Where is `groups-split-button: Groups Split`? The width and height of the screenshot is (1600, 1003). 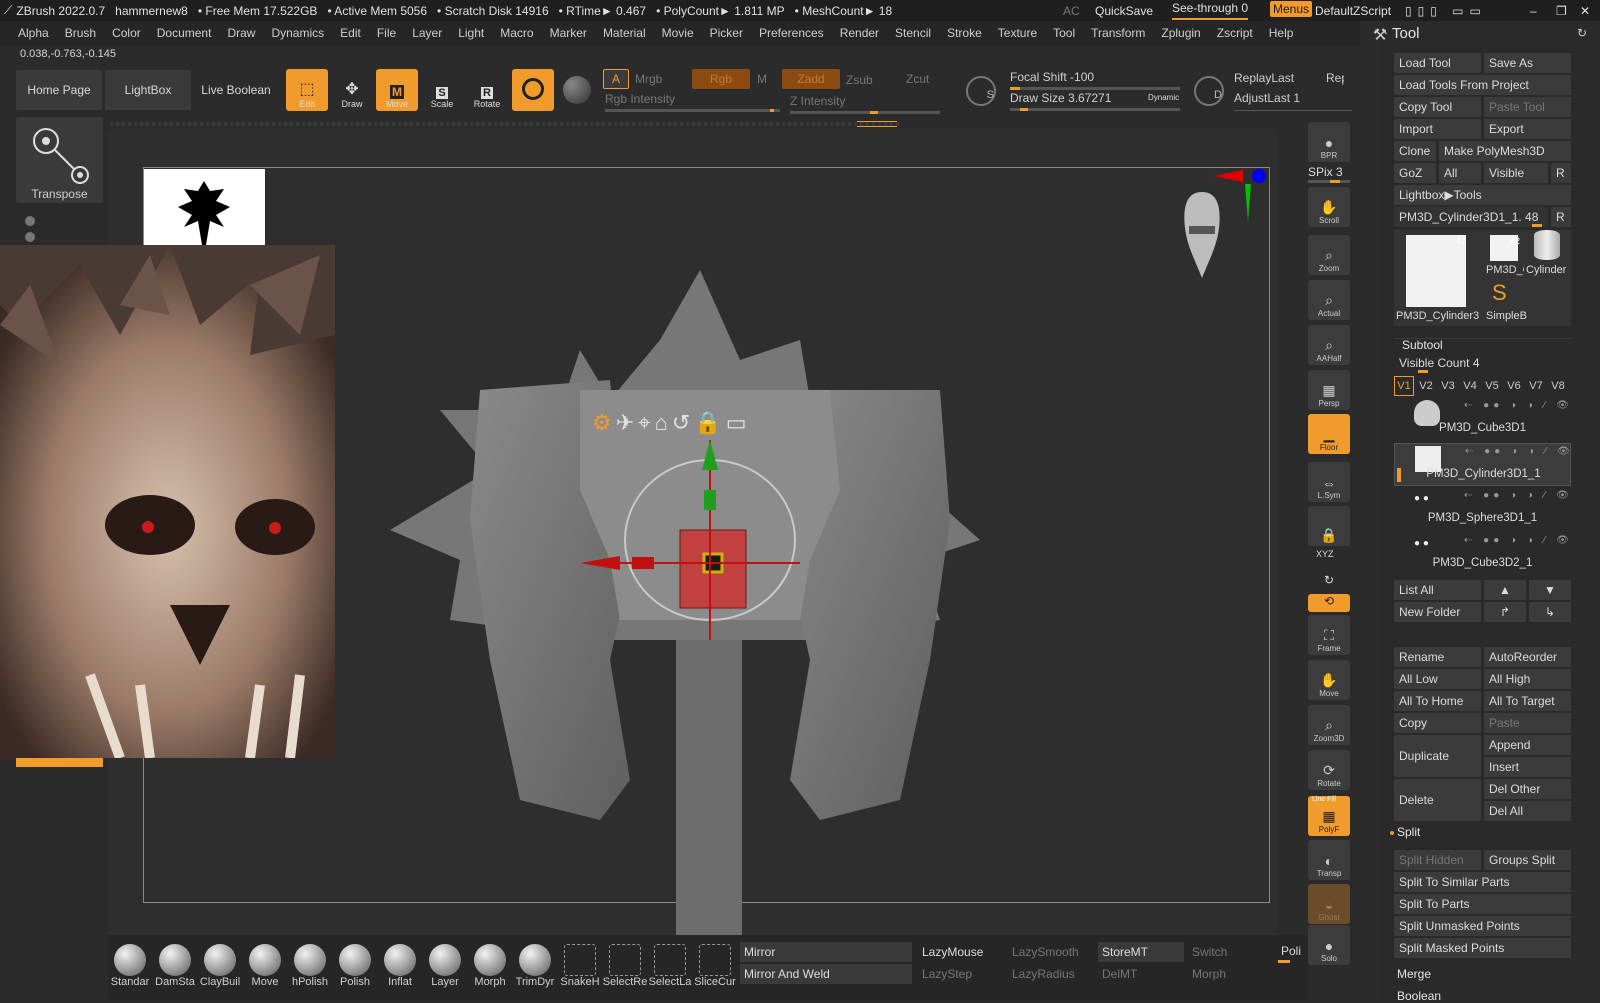 groups-split-button: Groups Split is located at coordinates (1527, 860).